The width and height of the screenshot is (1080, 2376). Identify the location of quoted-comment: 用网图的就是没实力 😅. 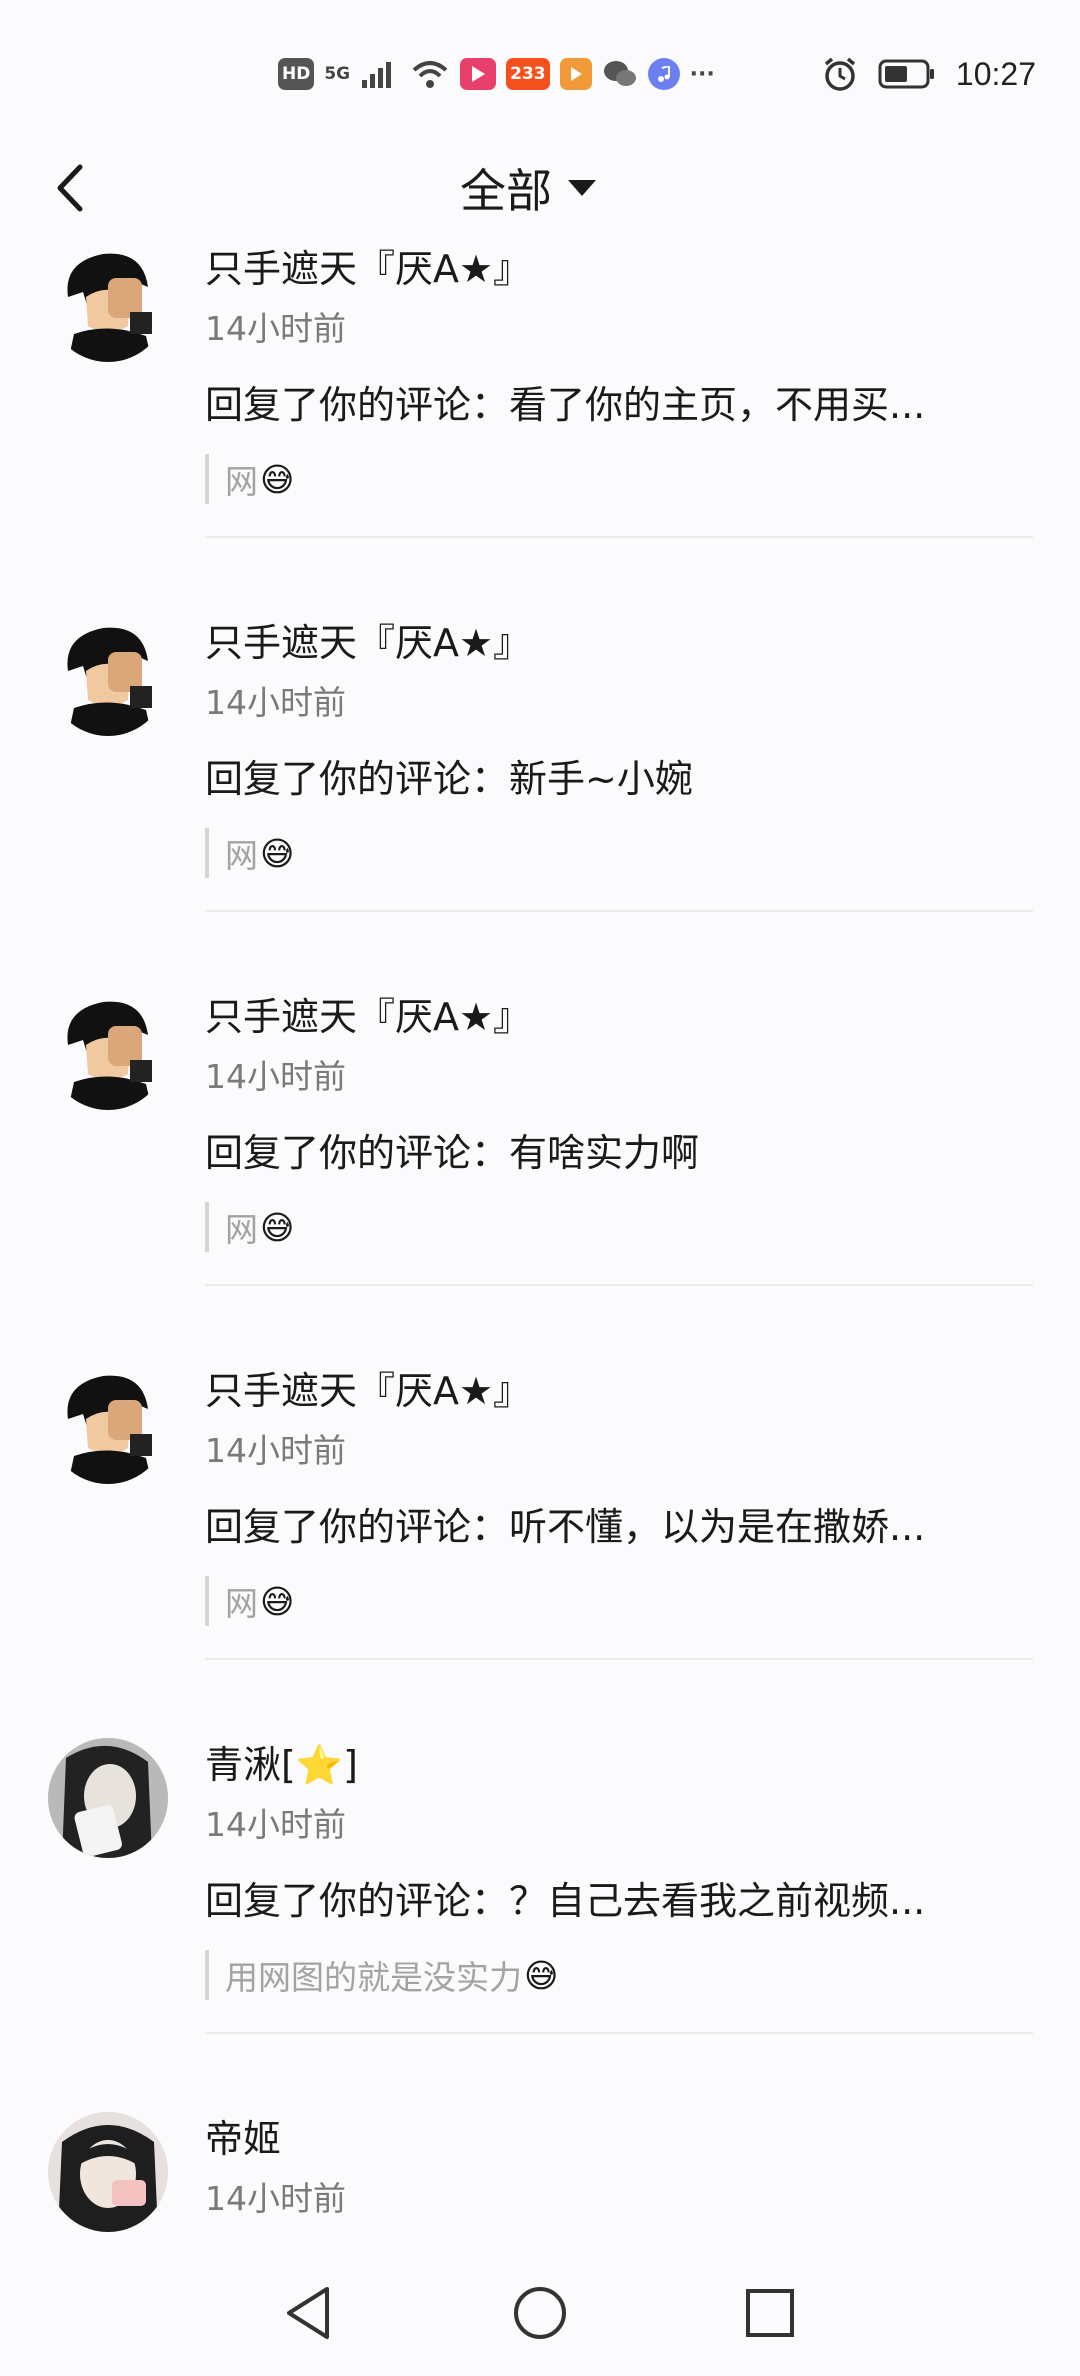
(381, 1975).